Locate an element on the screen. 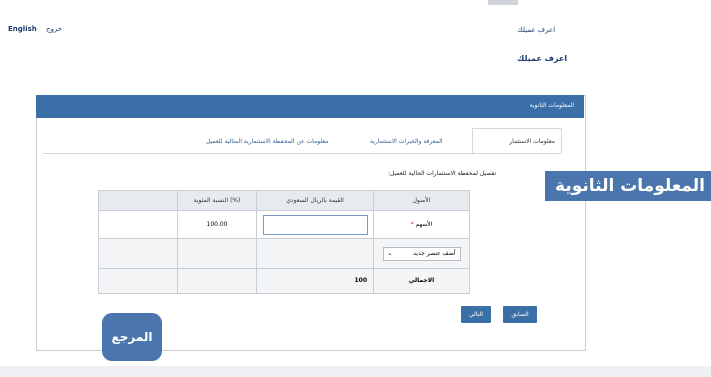 The image size is (711, 377). table-header-blank is located at coordinates (138, 200).